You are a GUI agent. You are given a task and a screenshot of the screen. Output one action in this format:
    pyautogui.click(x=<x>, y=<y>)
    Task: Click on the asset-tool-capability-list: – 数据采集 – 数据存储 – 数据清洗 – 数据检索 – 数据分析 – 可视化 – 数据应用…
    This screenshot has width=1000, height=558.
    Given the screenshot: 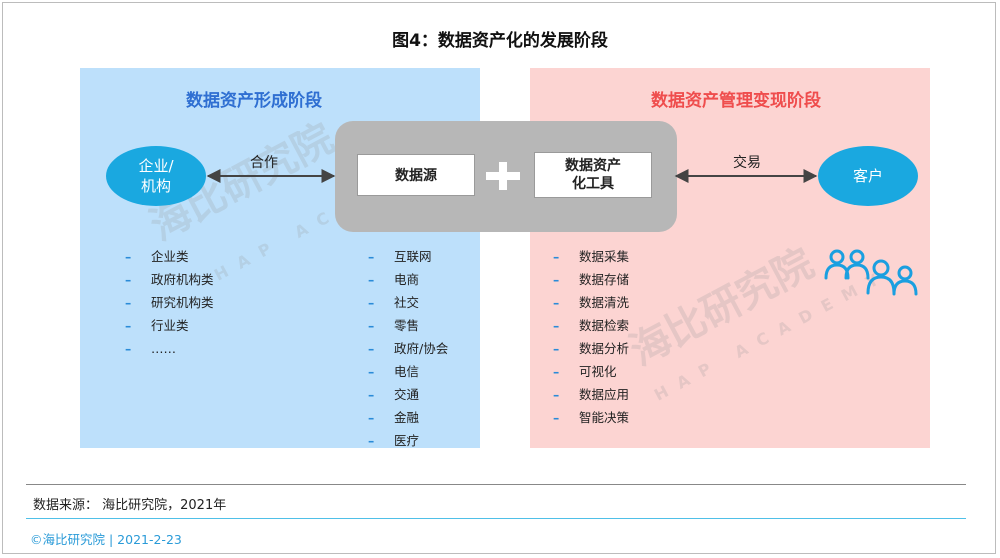 What is the action you would take?
    pyautogui.click(x=591, y=337)
    